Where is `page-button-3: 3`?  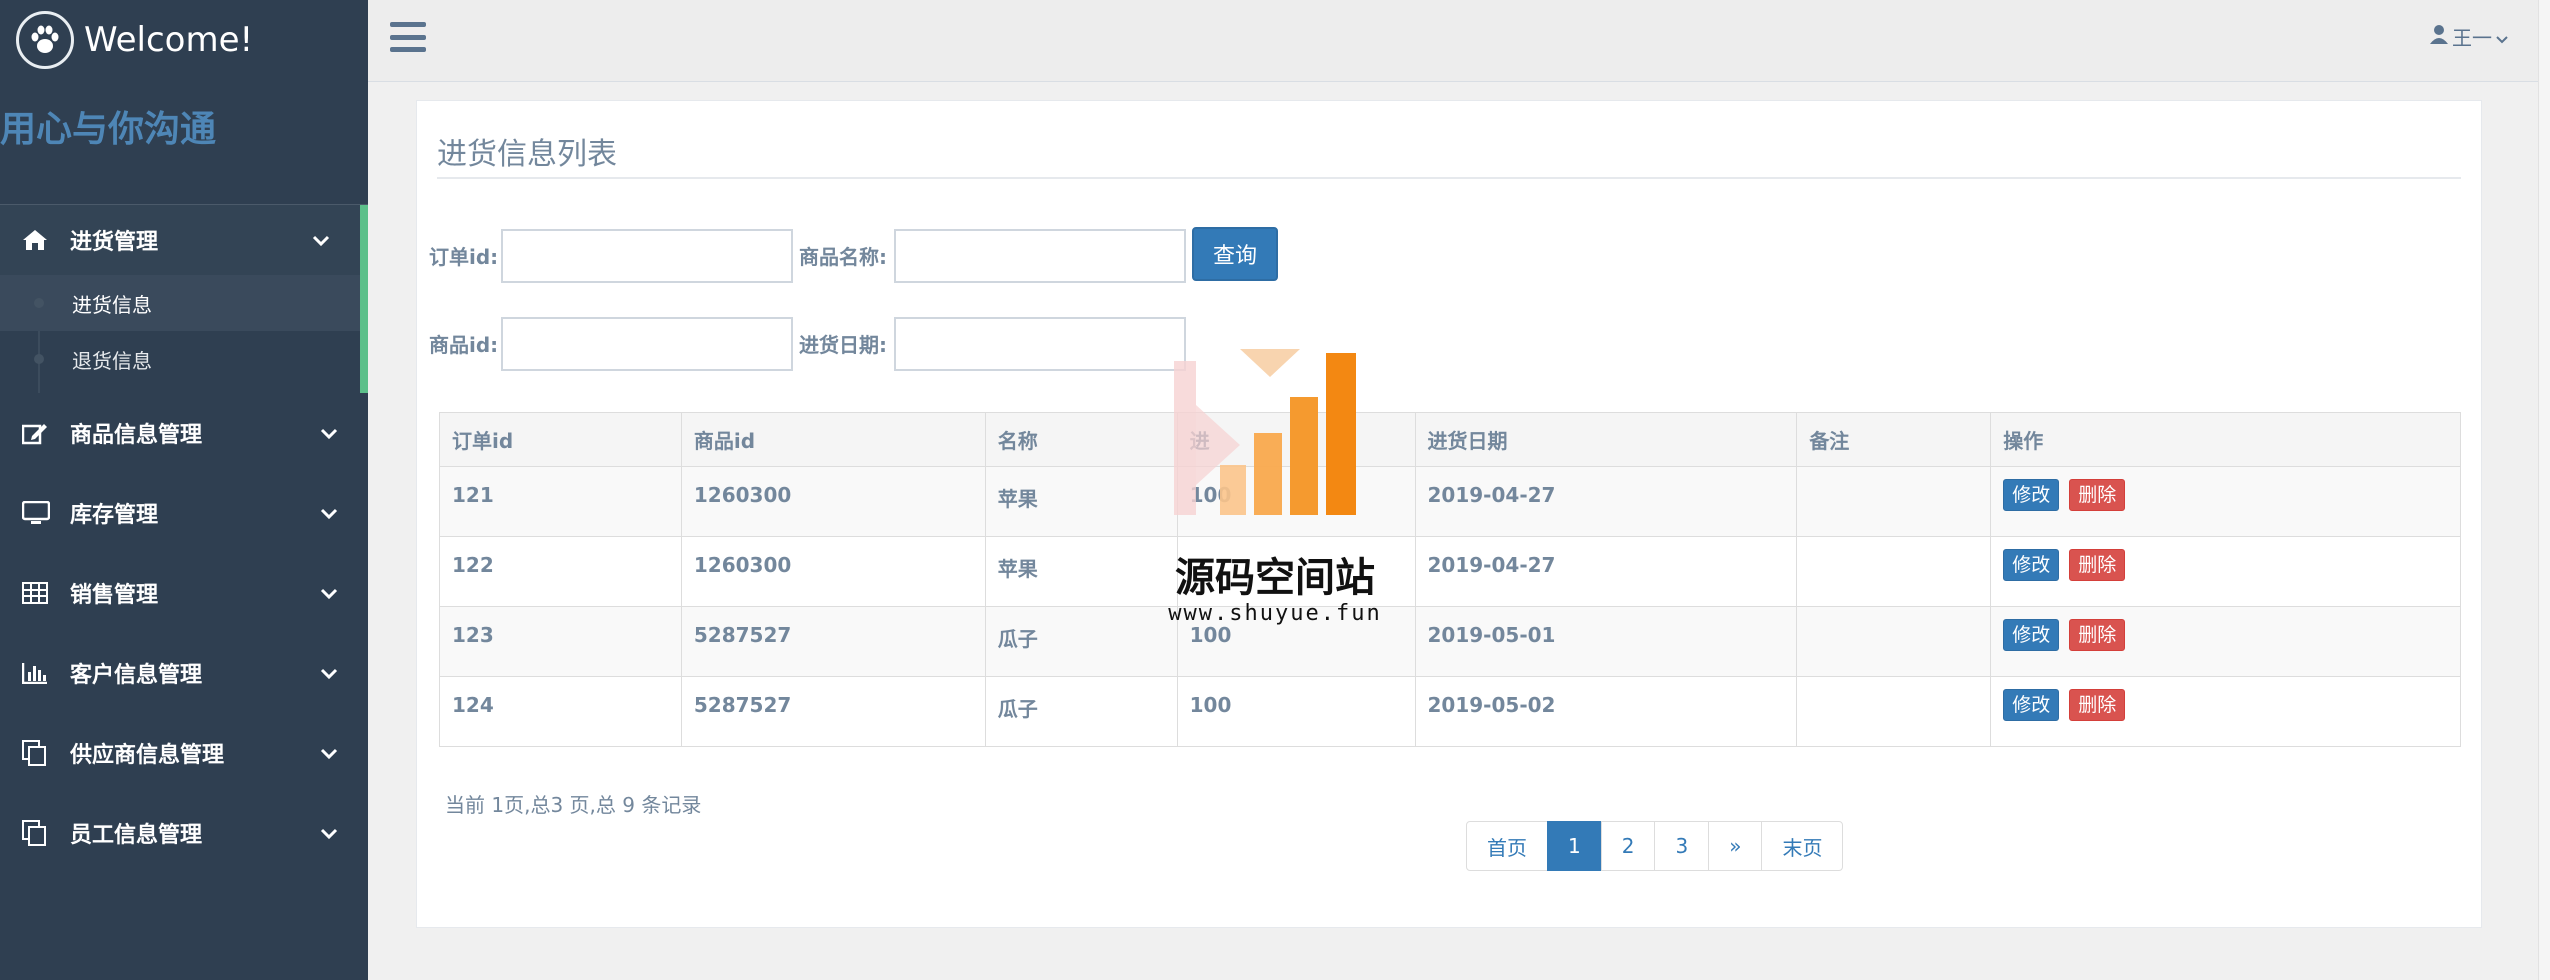
page-button-3: 3 is located at coordinates (1682, 846).